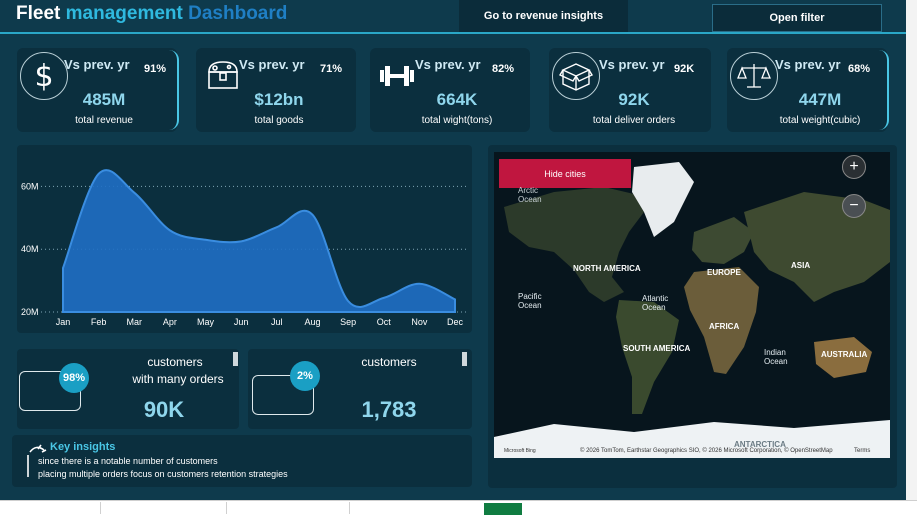  What do you see at coordinates (458, 507) in the screenshot?
I see `report-page-tabs-bar` at bounding box center [458, 507].